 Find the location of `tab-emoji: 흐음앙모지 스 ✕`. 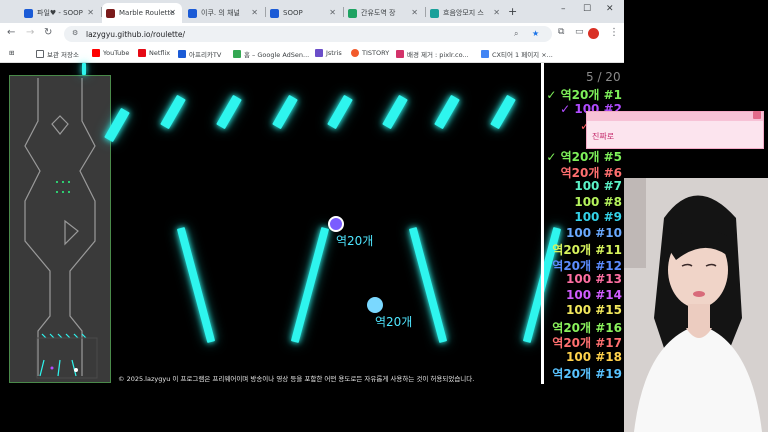

tab-emoji: 흐음앙모지 스 ✕ is located at coordinates (466, 13).